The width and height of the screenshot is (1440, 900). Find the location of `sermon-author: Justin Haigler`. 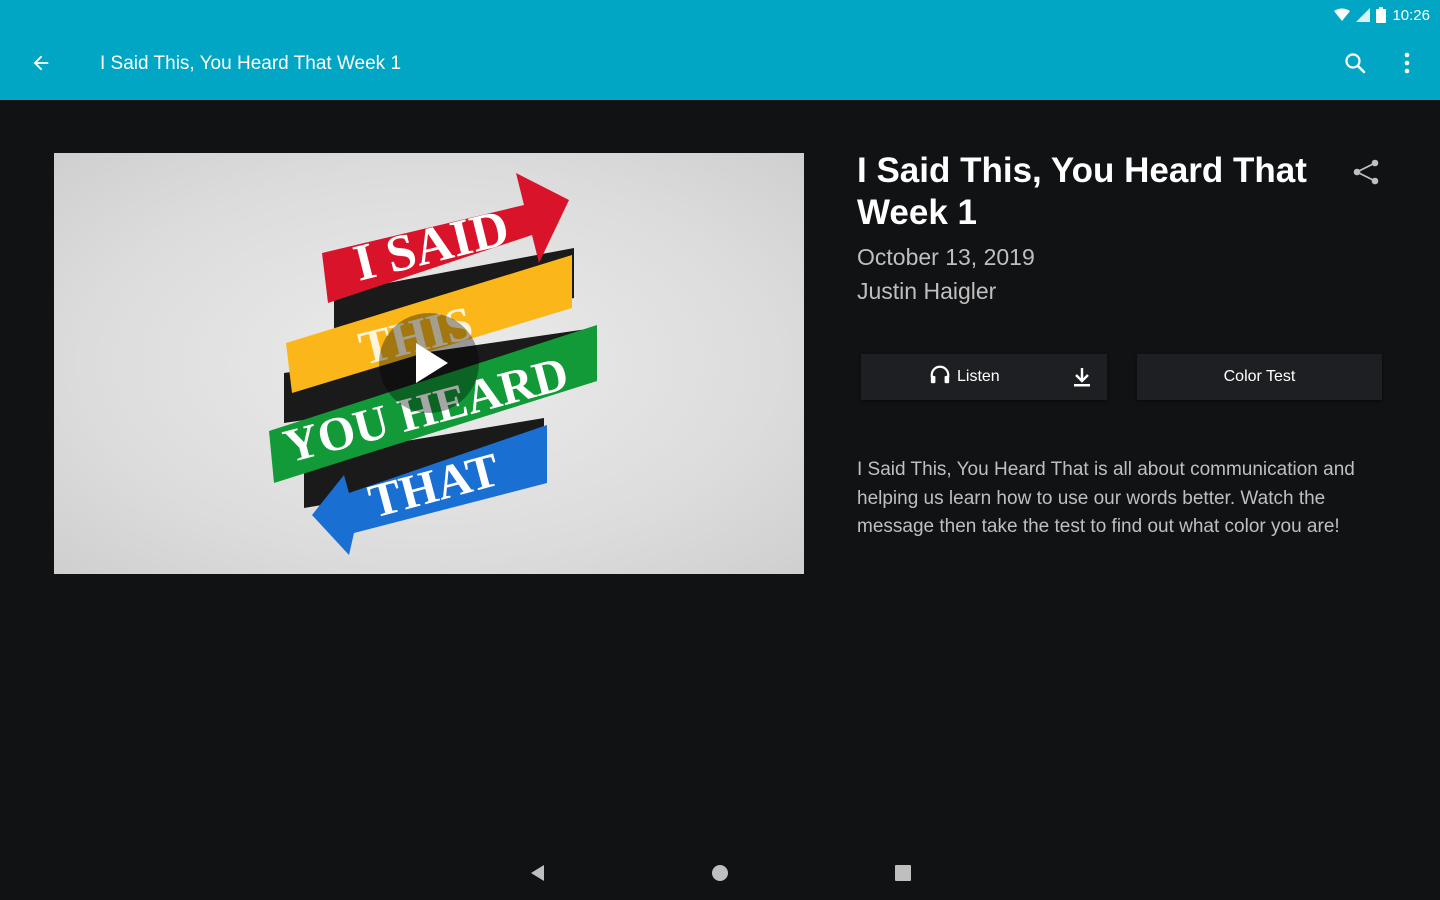

sermon-author: Justin Haigler is located at coordinates (927, 291).